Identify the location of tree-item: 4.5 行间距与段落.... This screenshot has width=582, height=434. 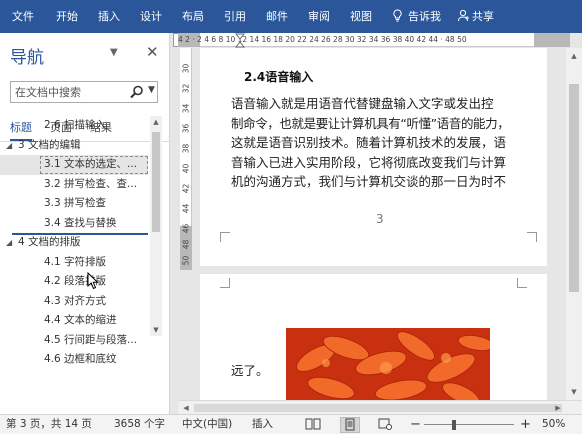
(74, 341).